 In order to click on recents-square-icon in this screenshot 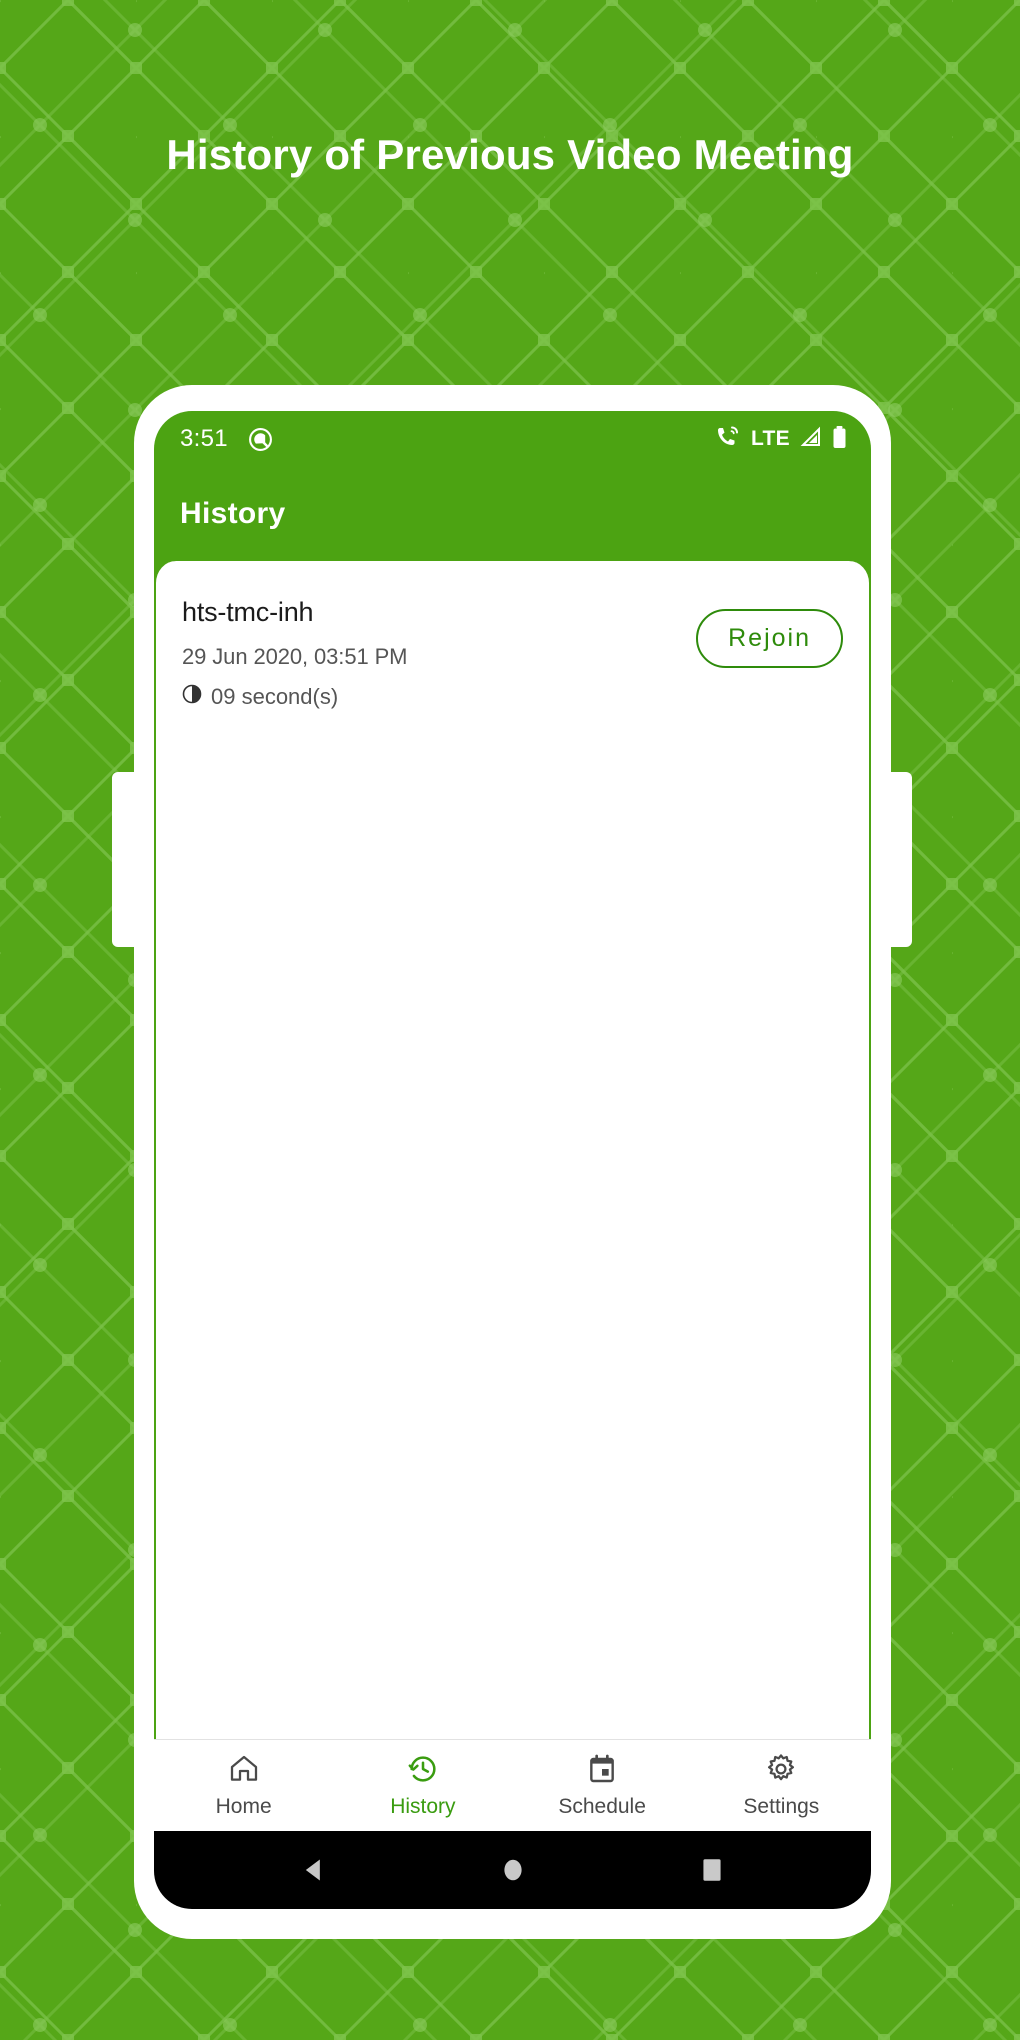, I will do `click(712, 1870)`.